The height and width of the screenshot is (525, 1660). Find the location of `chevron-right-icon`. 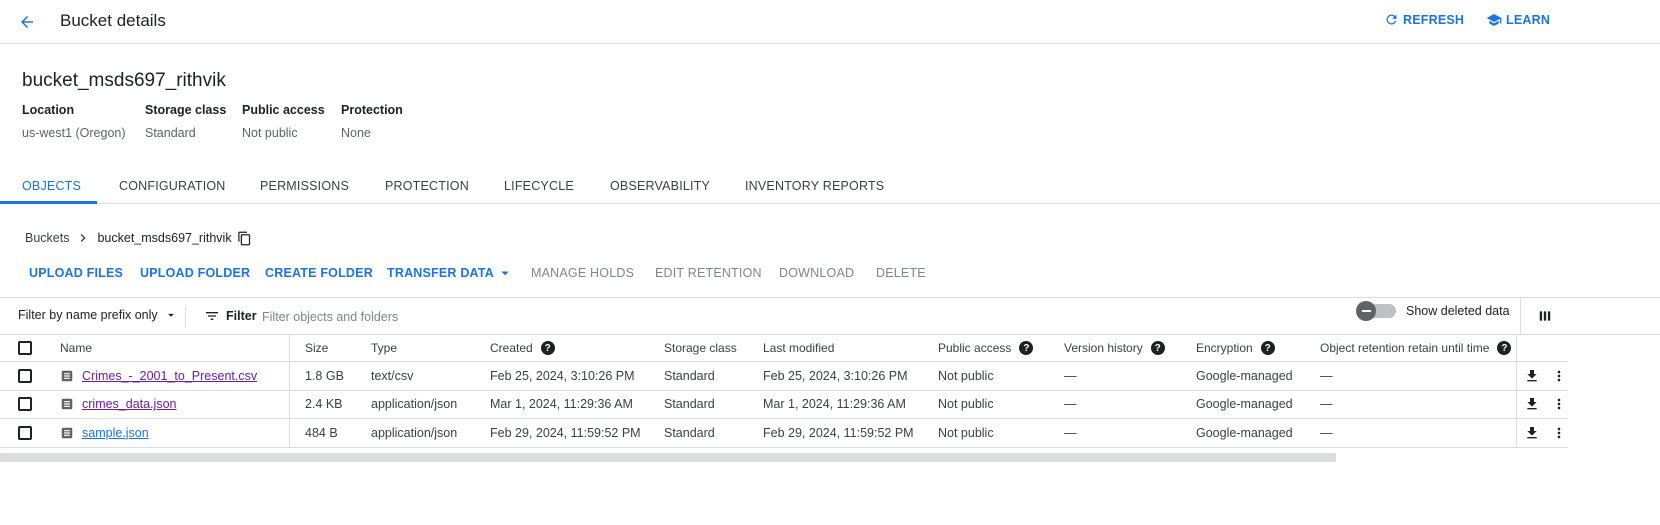

chevron-right-icon is located at coordinates (84, 238).